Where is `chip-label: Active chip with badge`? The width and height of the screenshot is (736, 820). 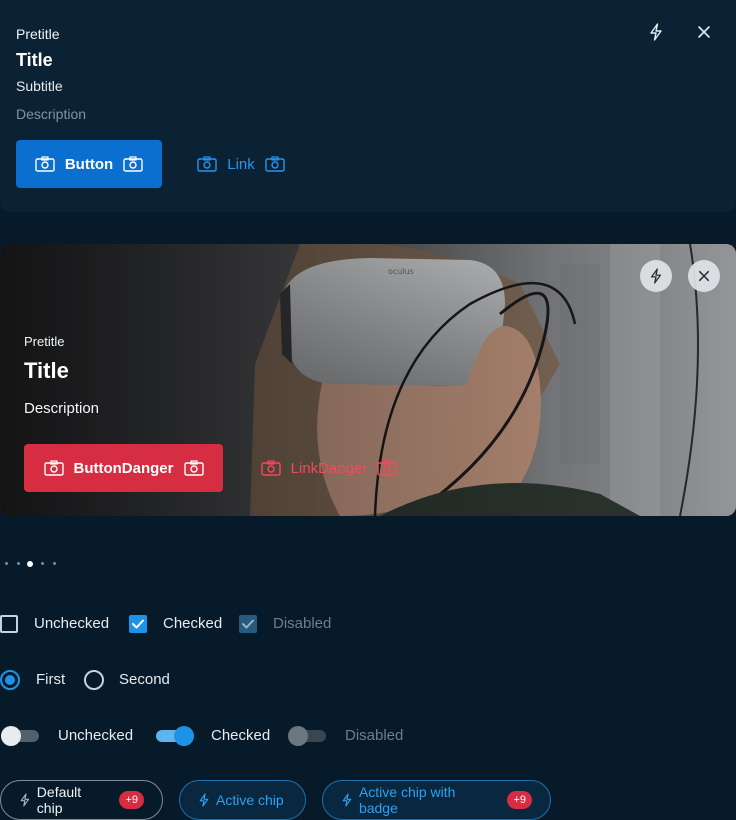 chip-label: Active chip with badge is located at coordinates (407, 800).